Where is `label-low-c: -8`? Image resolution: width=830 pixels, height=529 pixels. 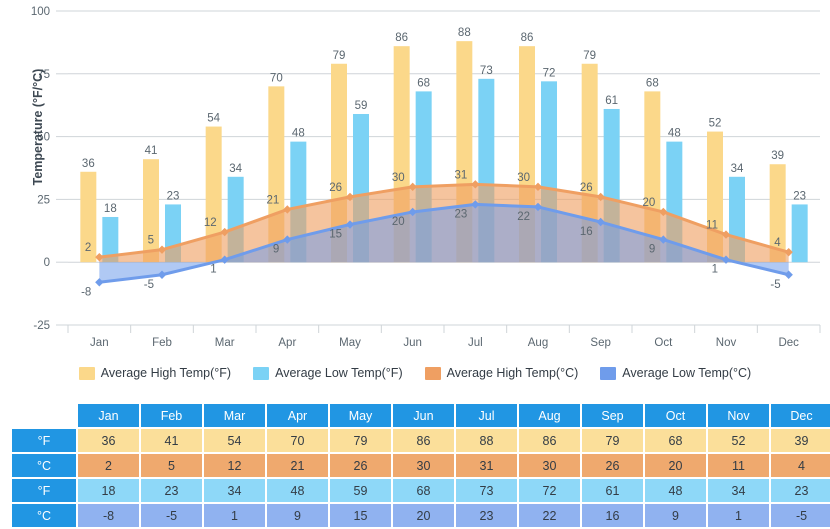 label-low-c: -8 is located at coordinates (86, 292).